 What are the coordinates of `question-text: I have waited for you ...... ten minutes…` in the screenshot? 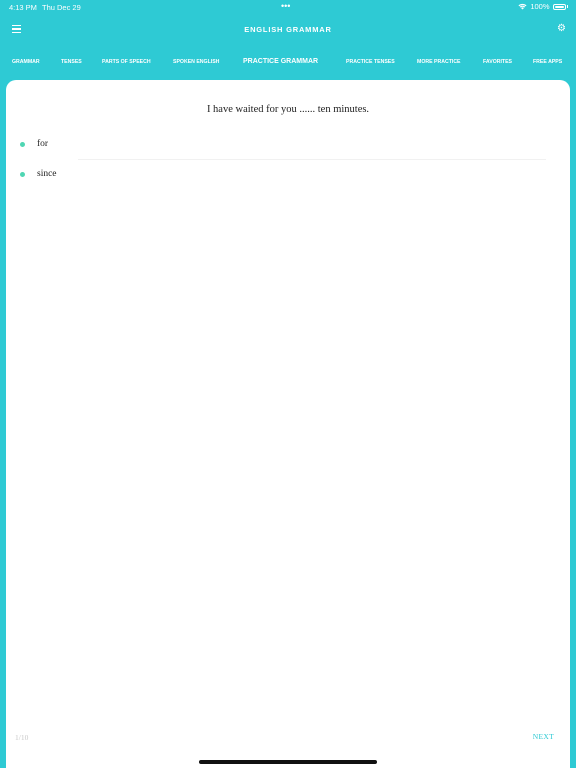 It's located at (288, 109).